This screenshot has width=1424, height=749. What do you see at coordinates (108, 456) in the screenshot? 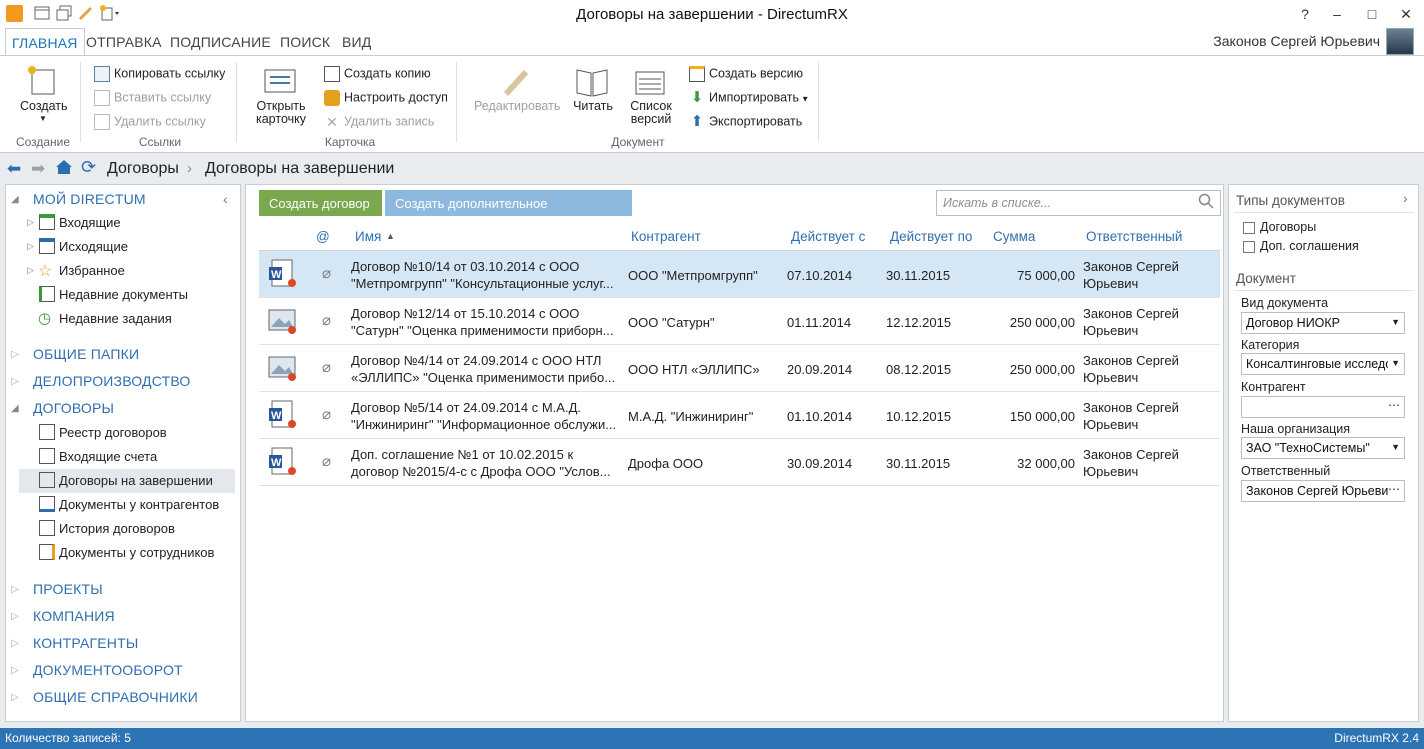
I see `nav-item-invoices: Входящие счета` at bounding box center [108, 456].